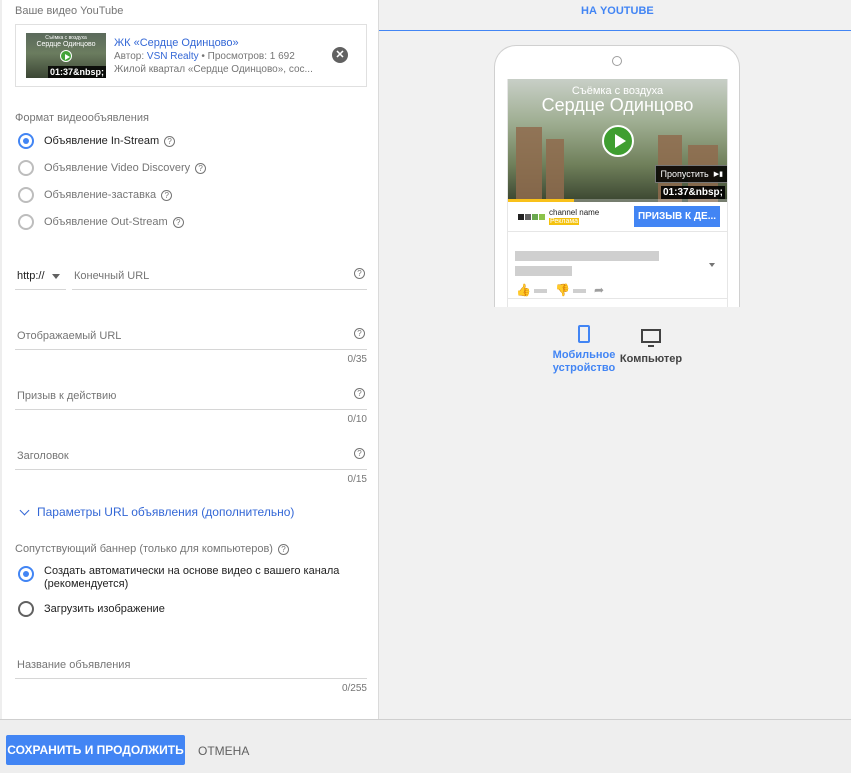 Image resolution: width=851 pixels, height=773 pixels. What do you see at coordinates (357, 359) in the screenshot?
I see `char-counter: 0/35` at bounding box center [357, 359].